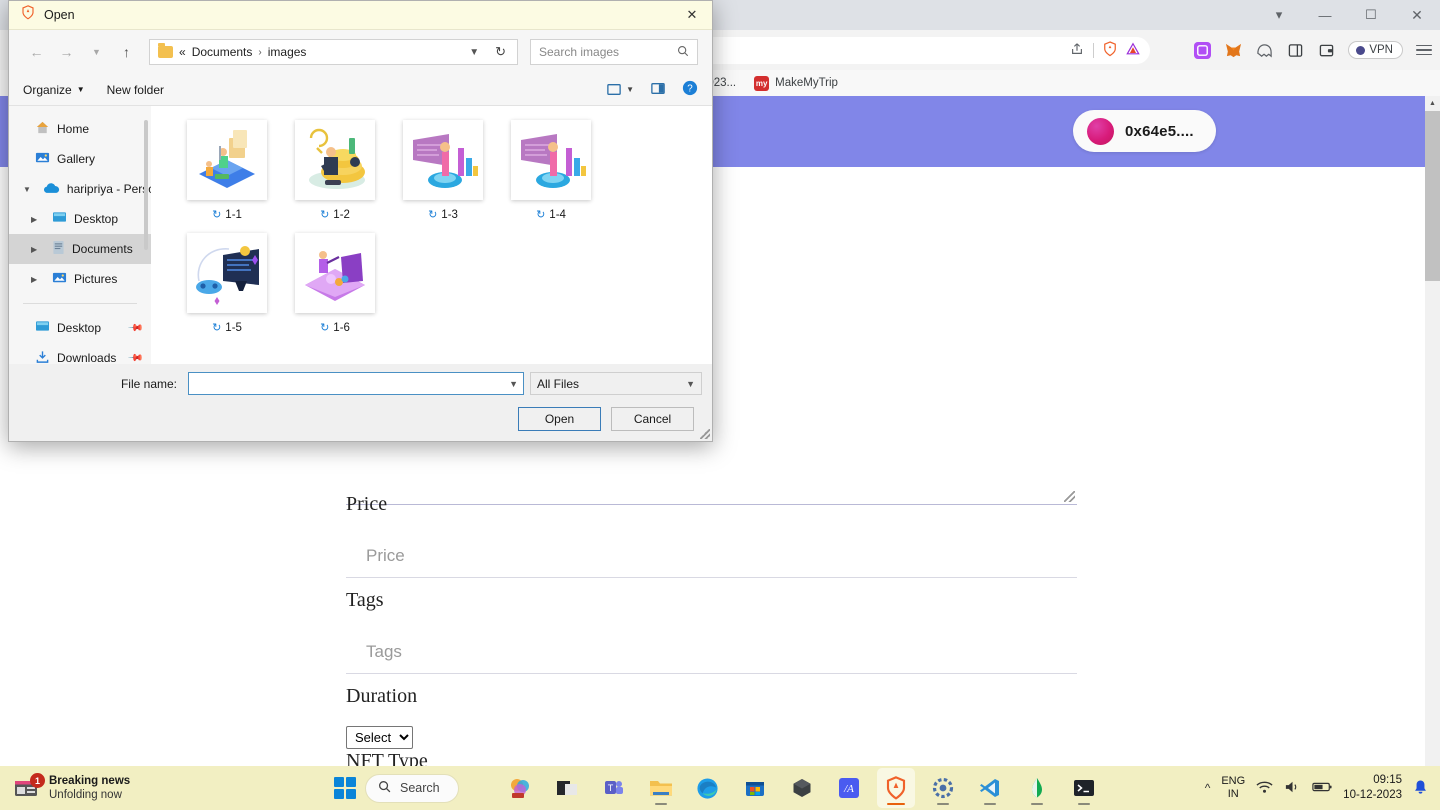 This screenshot has height=810, width=1440. Describe the element at coordinates (1233, 787) in the screenshot. I see `language-indicator: ENG IN` at that location.